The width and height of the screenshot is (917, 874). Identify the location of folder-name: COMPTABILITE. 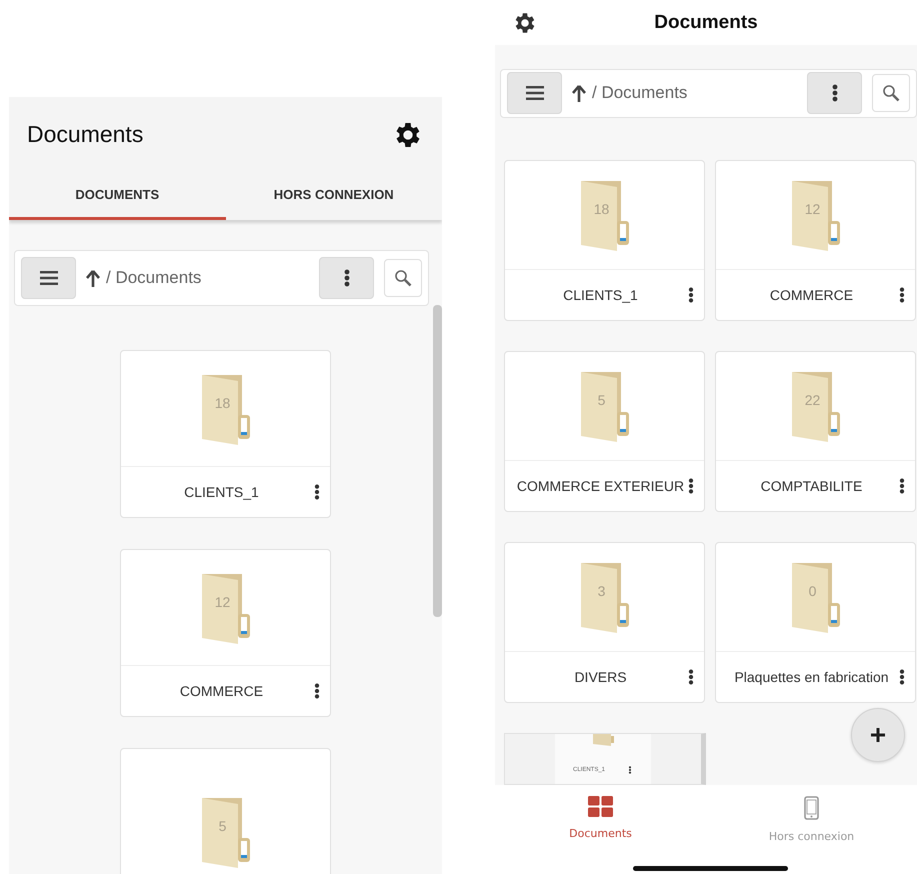
(812, 486).